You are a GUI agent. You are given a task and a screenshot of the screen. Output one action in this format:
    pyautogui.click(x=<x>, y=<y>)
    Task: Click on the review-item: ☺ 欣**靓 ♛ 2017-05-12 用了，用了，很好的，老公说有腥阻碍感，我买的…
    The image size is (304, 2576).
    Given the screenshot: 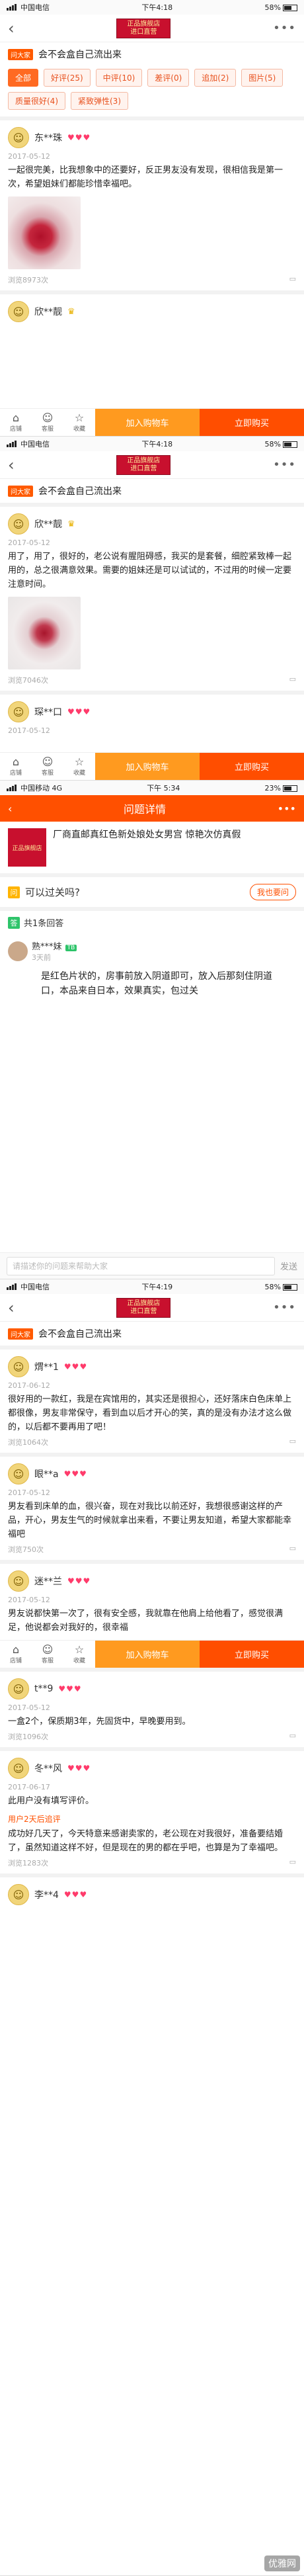 What is the action you would take?
    pyautogui.click(x=152, y=597)
    